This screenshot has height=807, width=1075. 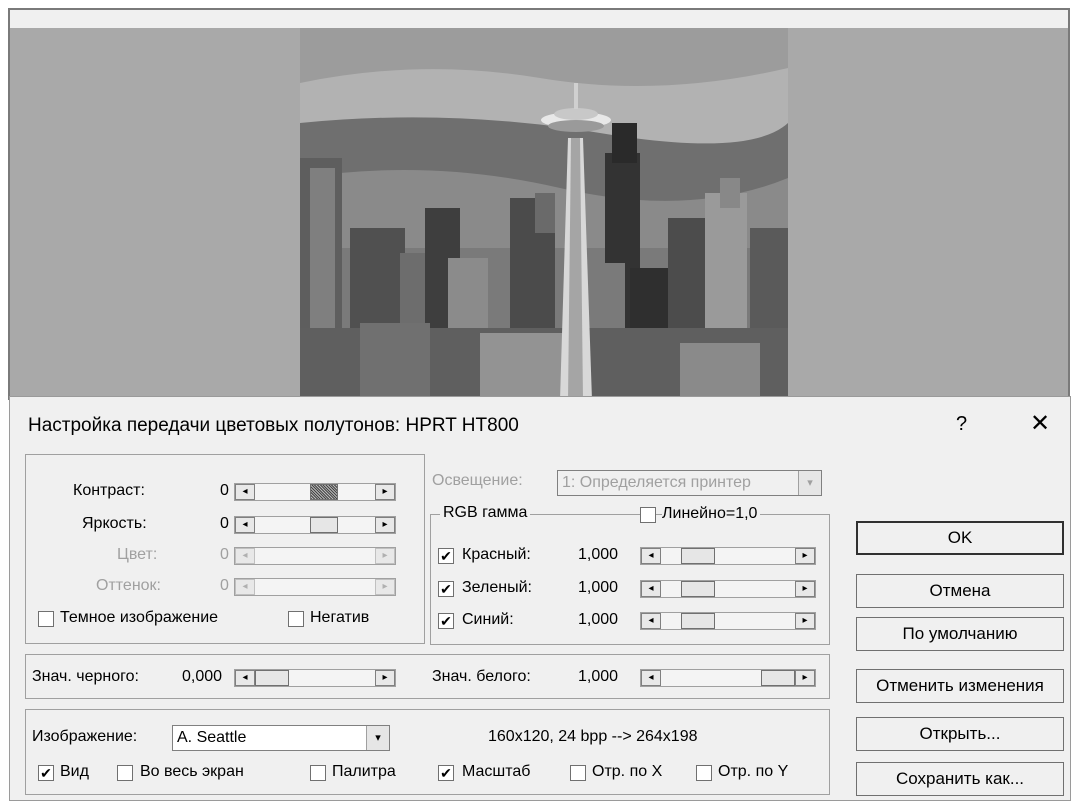 I want to click on blue-slider: ◂ ▸, so click(x=728, y=621).